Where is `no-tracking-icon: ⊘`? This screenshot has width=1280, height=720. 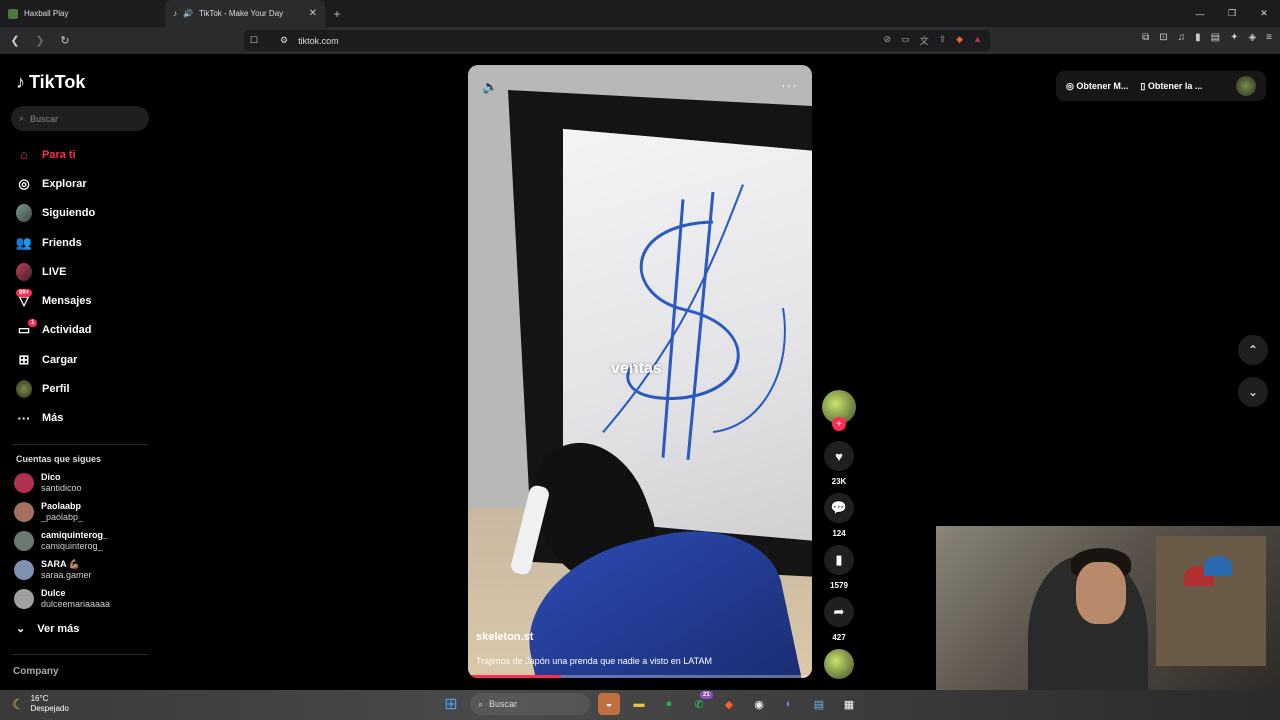 no-tracking-icon: ⊘ is located at coordinates (888, 40).